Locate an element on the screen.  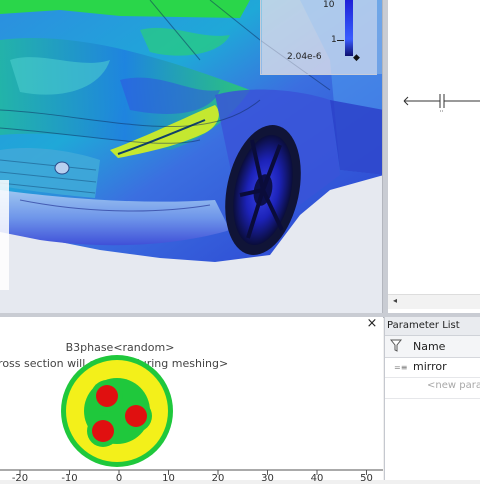
x-tick-label: 0 is located at coordinates (119, 478).